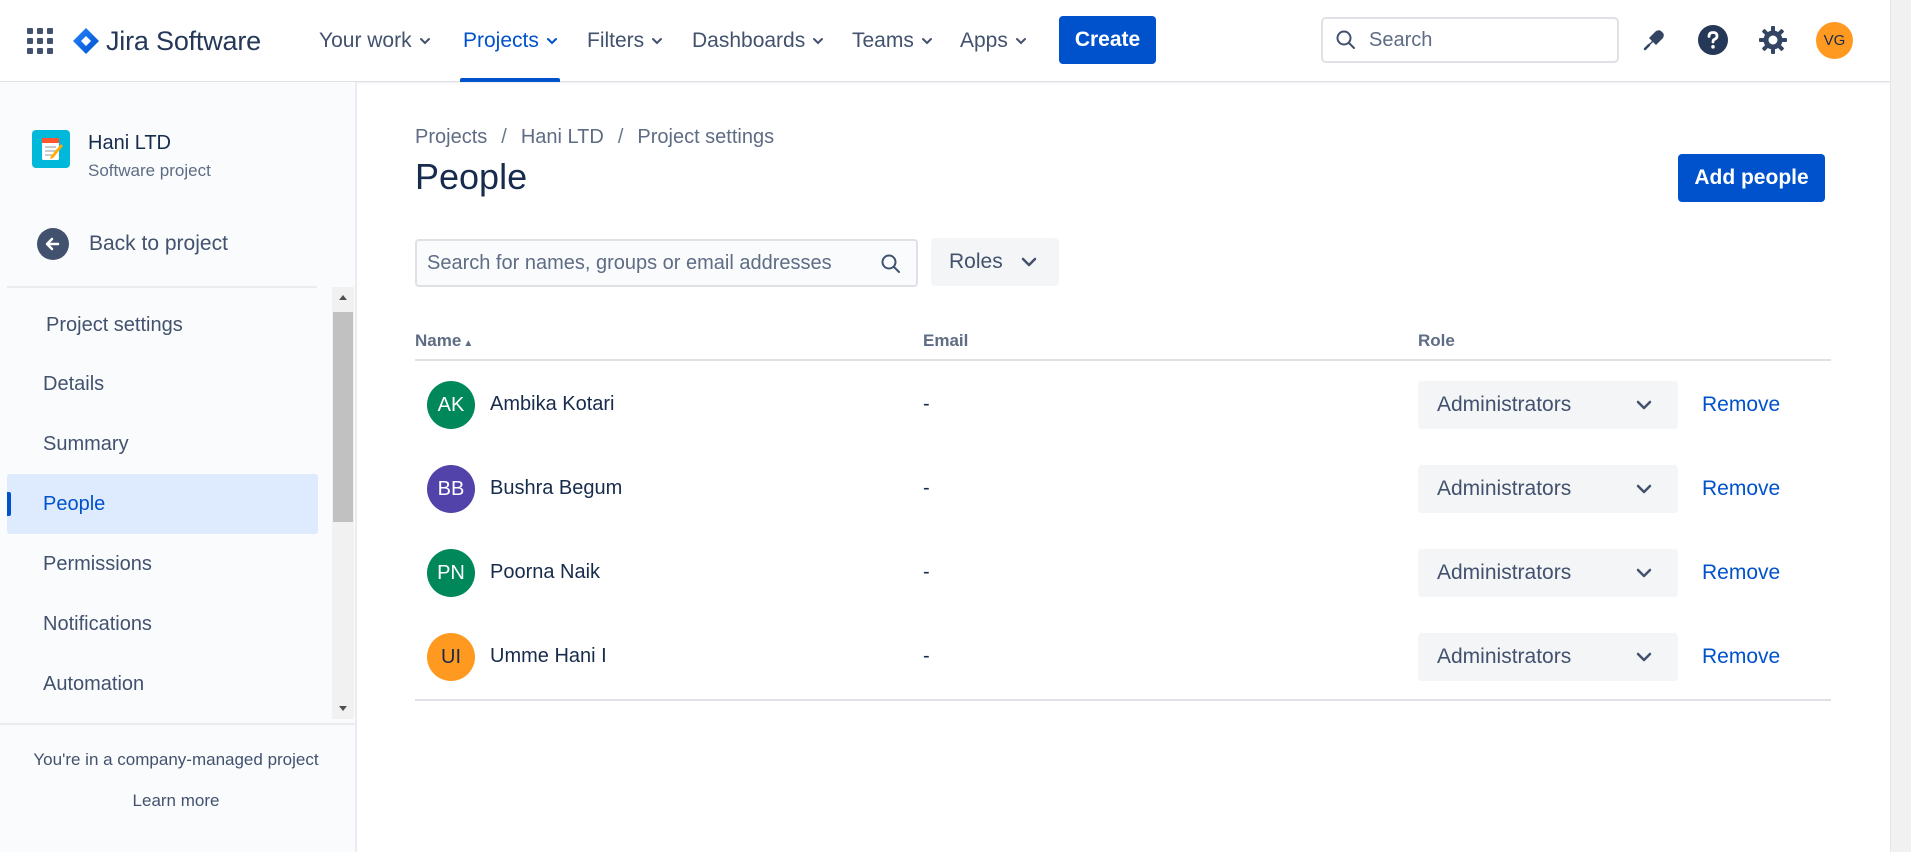 Image resolution: width=1911 pixels, height=852 pixels. Describe the element at coordinates (162, 444) in the screenshot. I see `sidebar-item-summary: Summary` at that location.